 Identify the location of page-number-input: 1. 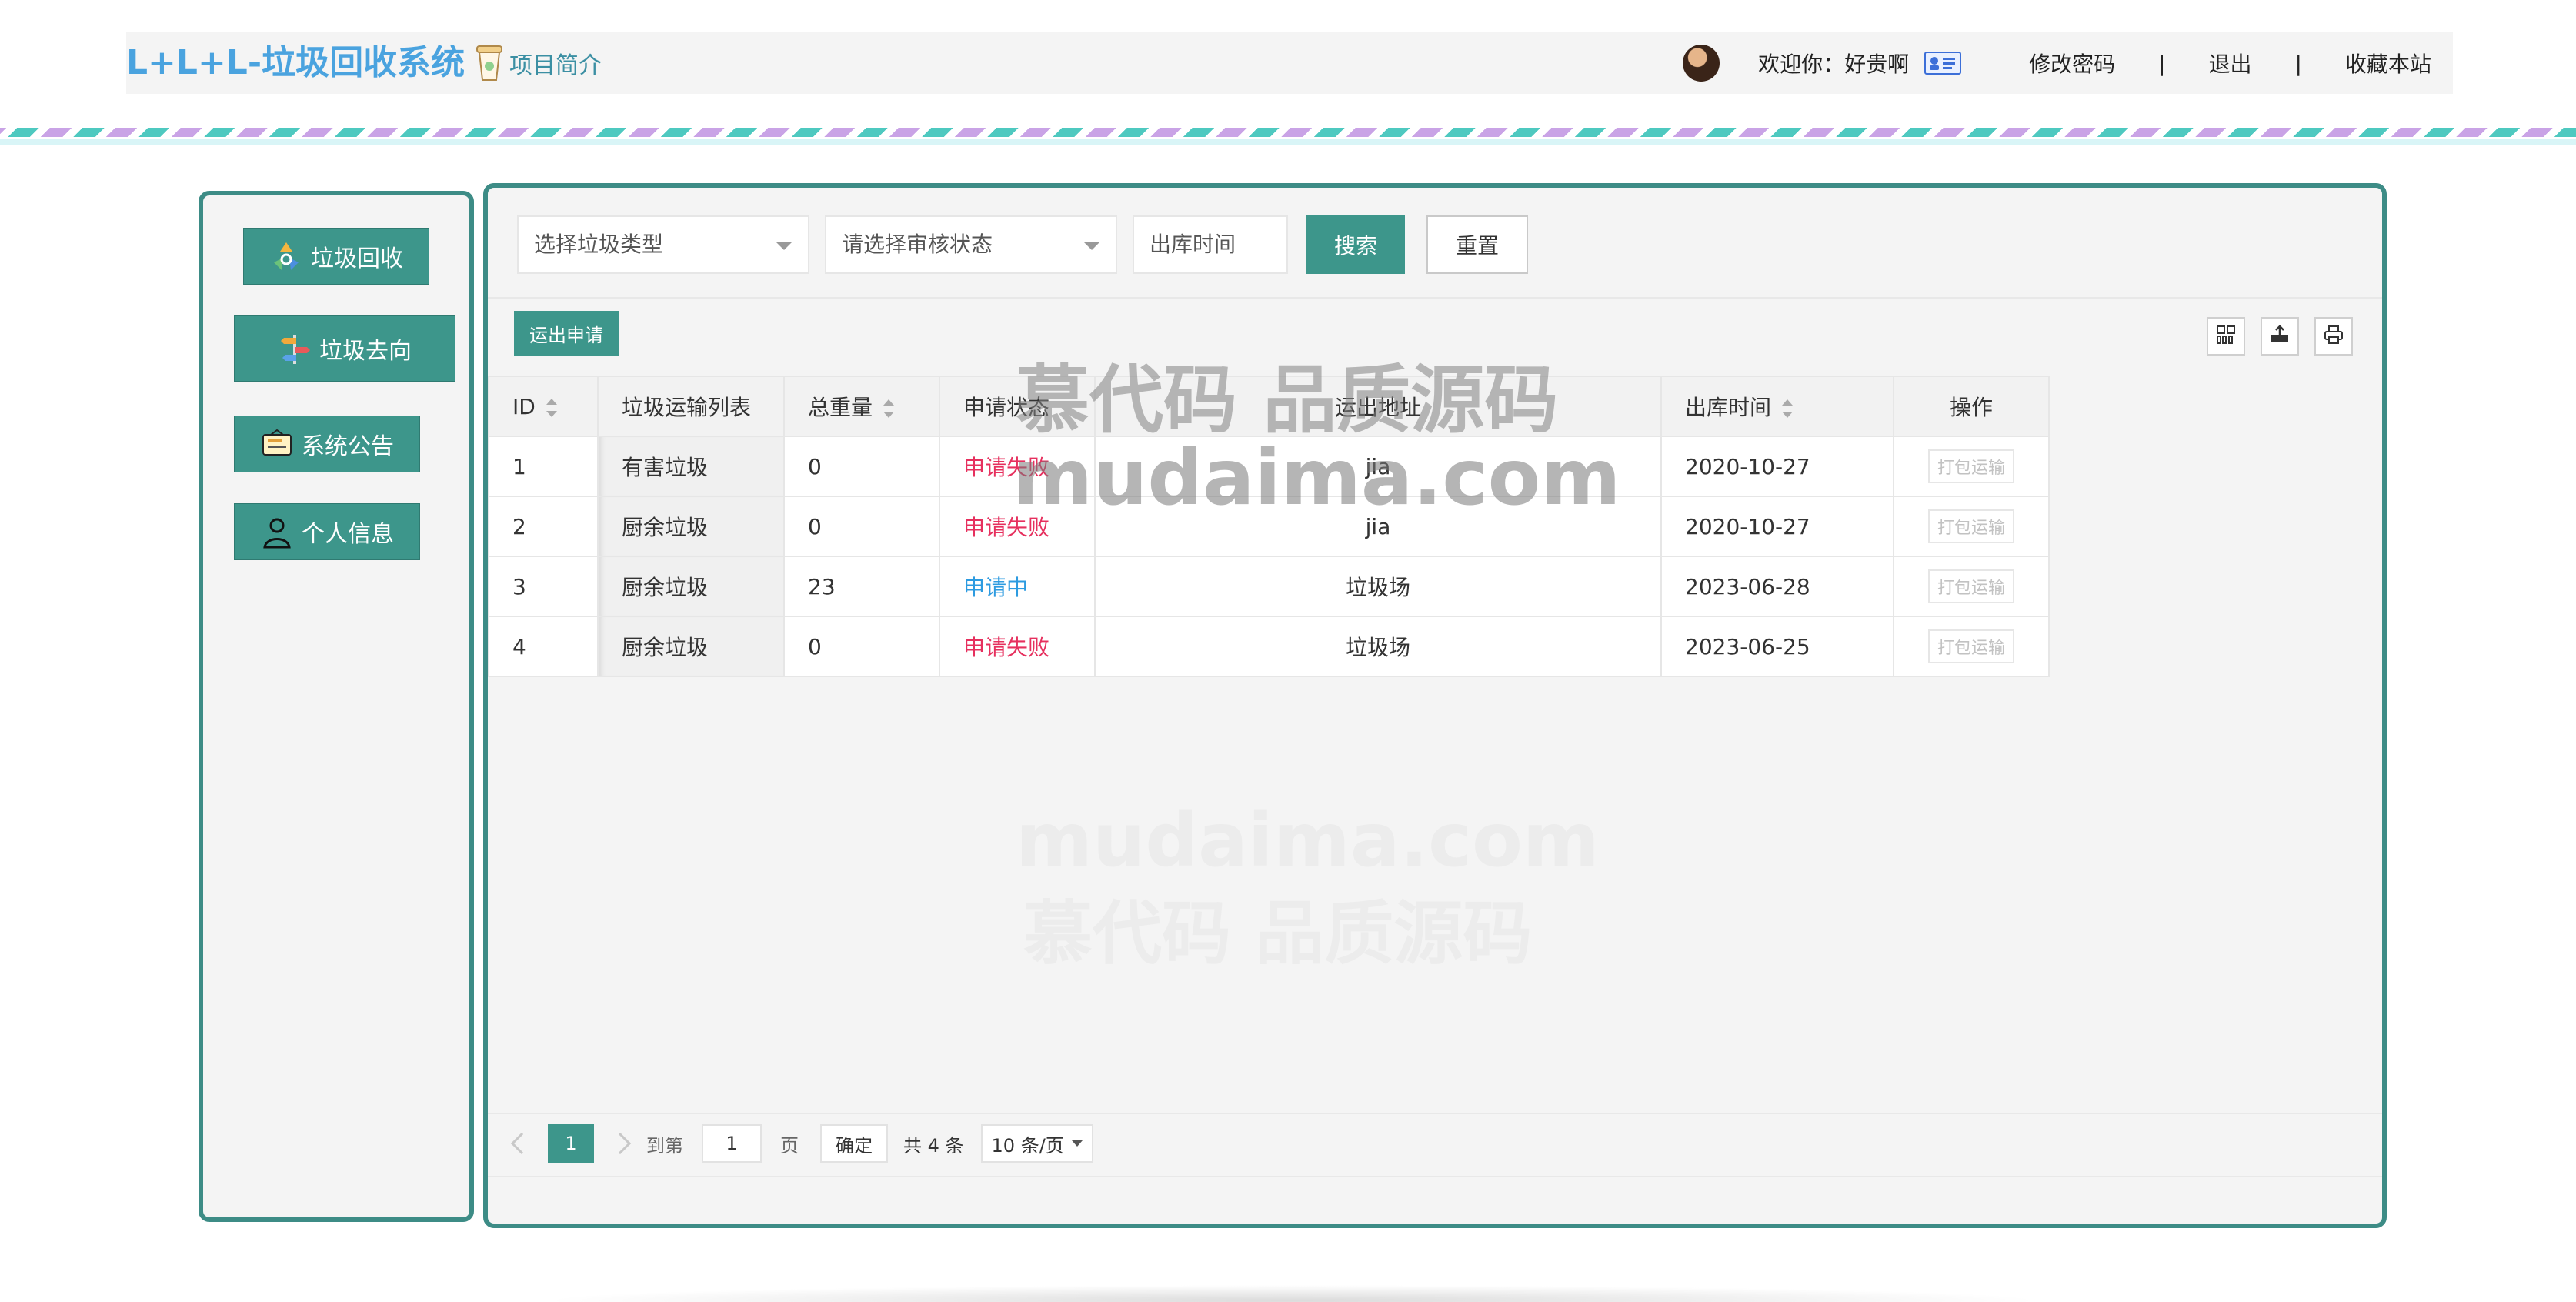
(732, 1143).